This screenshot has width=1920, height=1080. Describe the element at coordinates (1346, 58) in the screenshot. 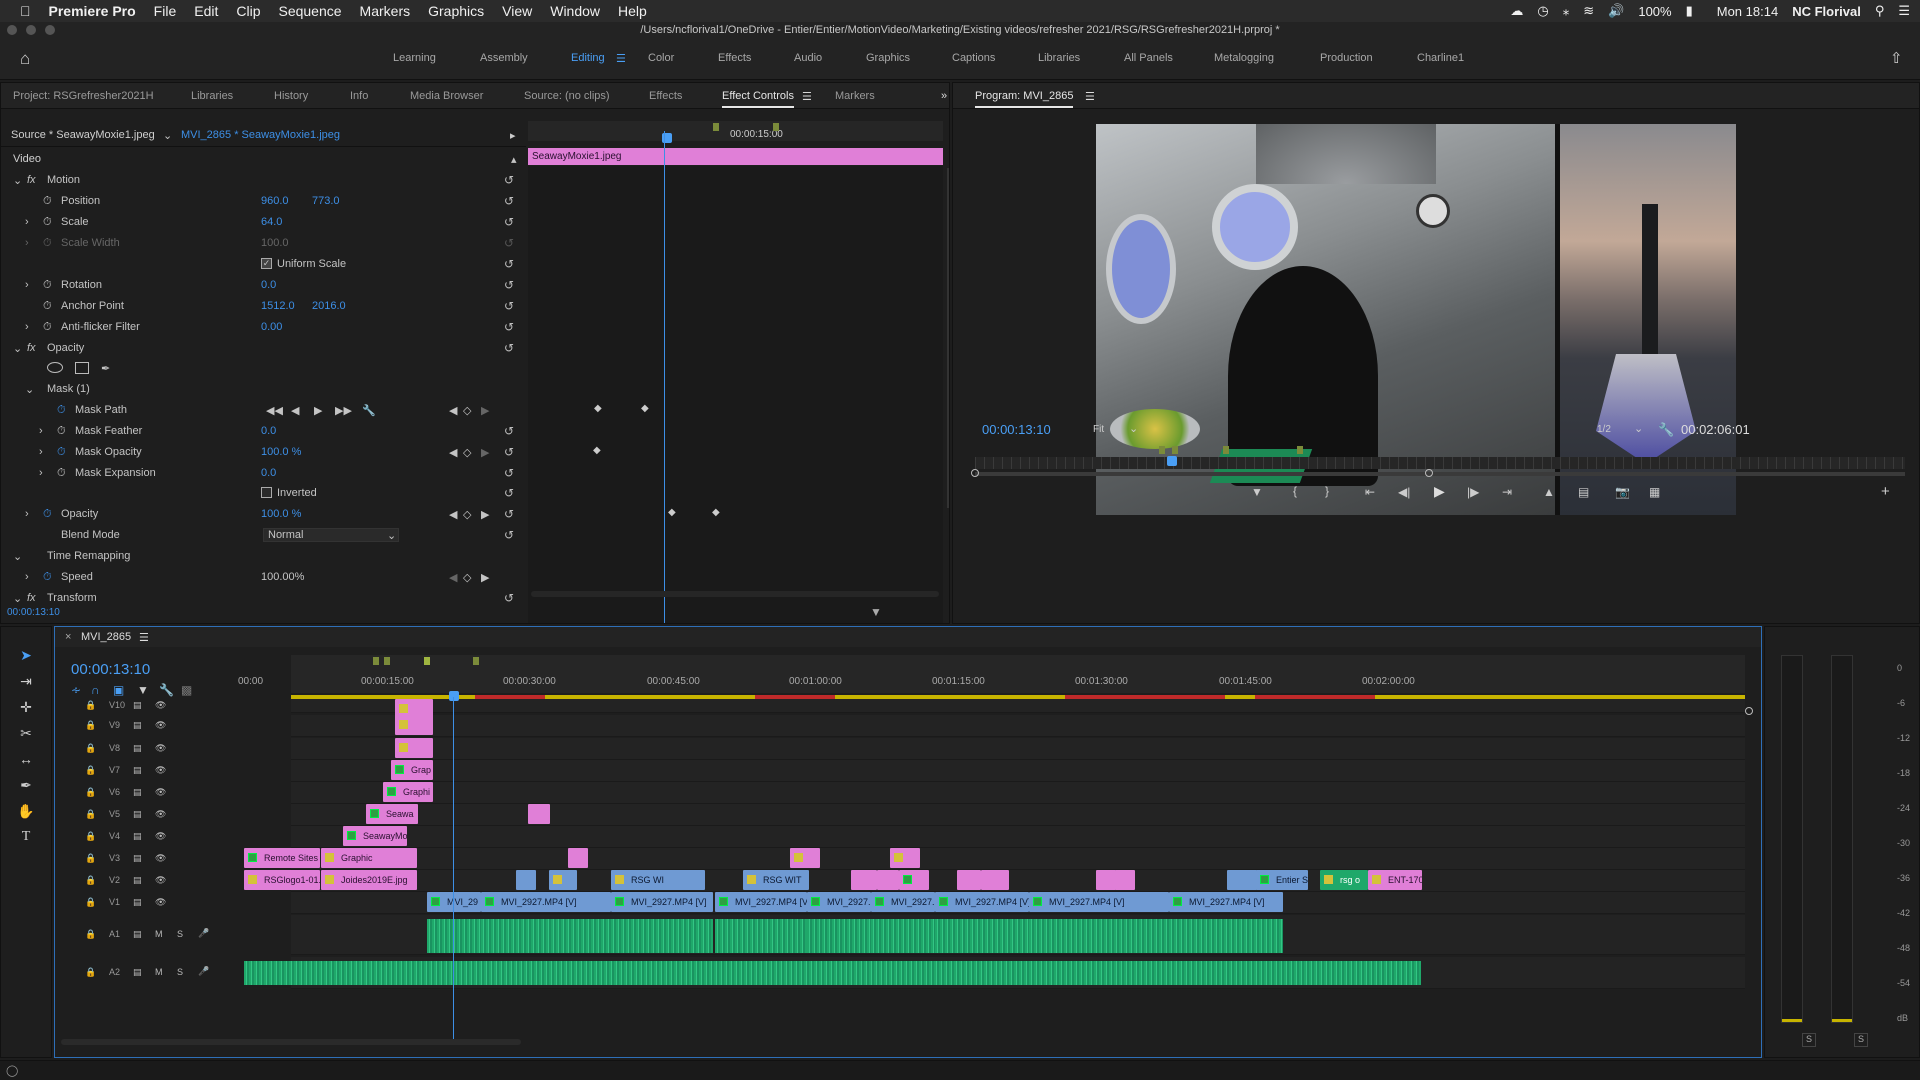

I see `workspace-production: Production` at that location.